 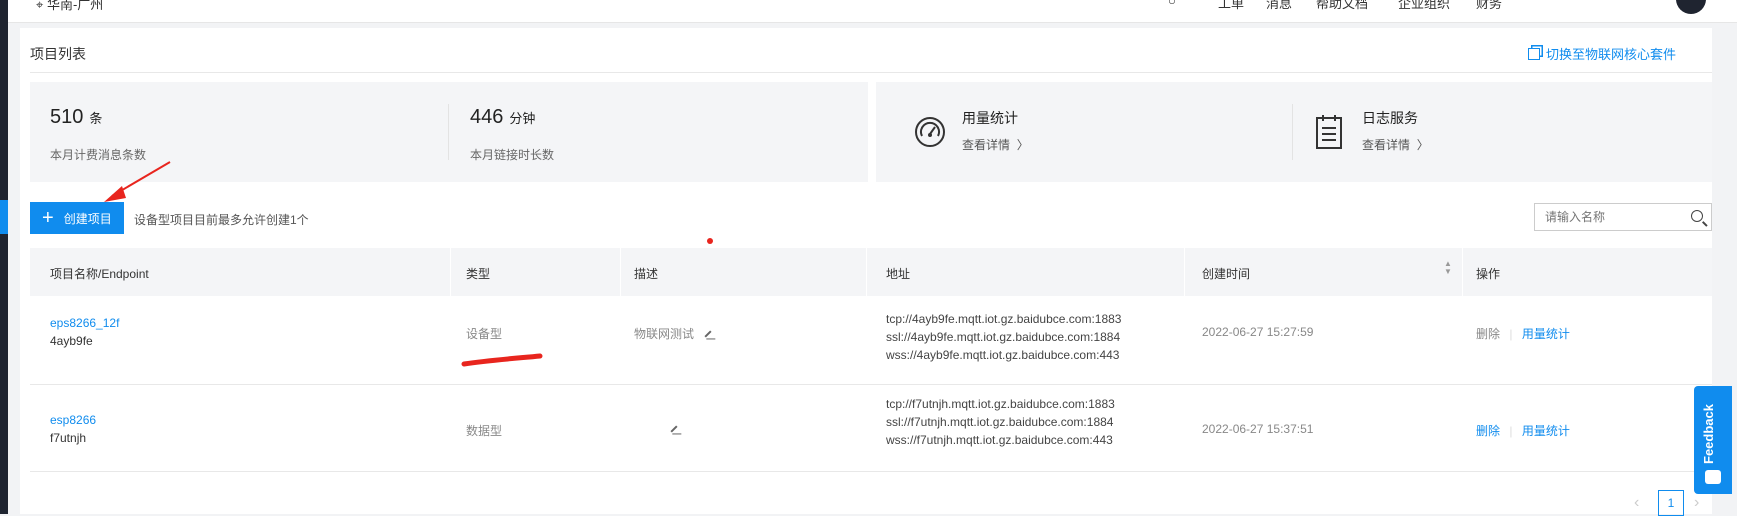 I want to click on col-actions: 操作, so click(x=1488, y=274).